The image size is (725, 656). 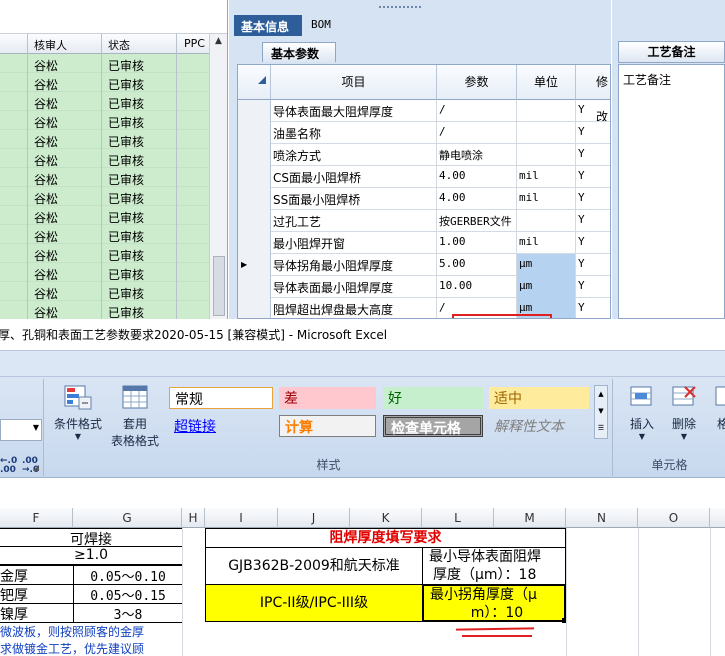 What do you see at coordinates (128, 594) in the screenshot?
I see `plating-value: 0.05～0.15` at bounding box center [128, 594].